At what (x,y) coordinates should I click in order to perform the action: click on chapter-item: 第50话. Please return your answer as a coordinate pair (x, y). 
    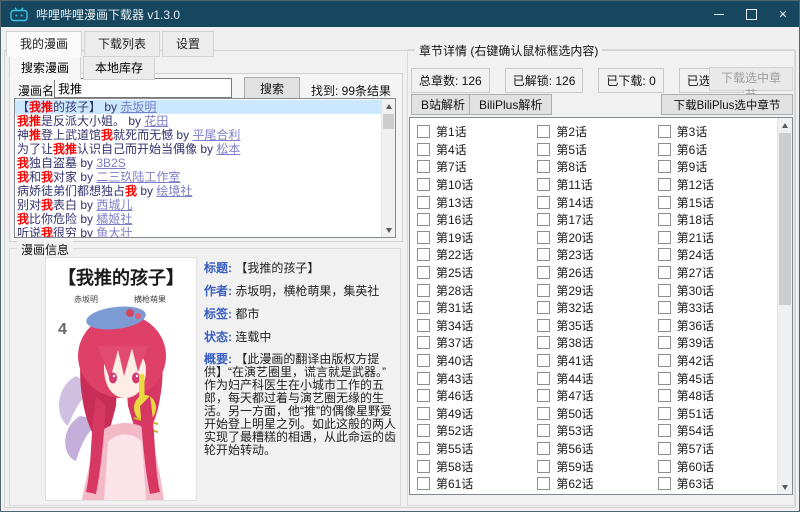
    Looking at the image, I should click on (597, 414).